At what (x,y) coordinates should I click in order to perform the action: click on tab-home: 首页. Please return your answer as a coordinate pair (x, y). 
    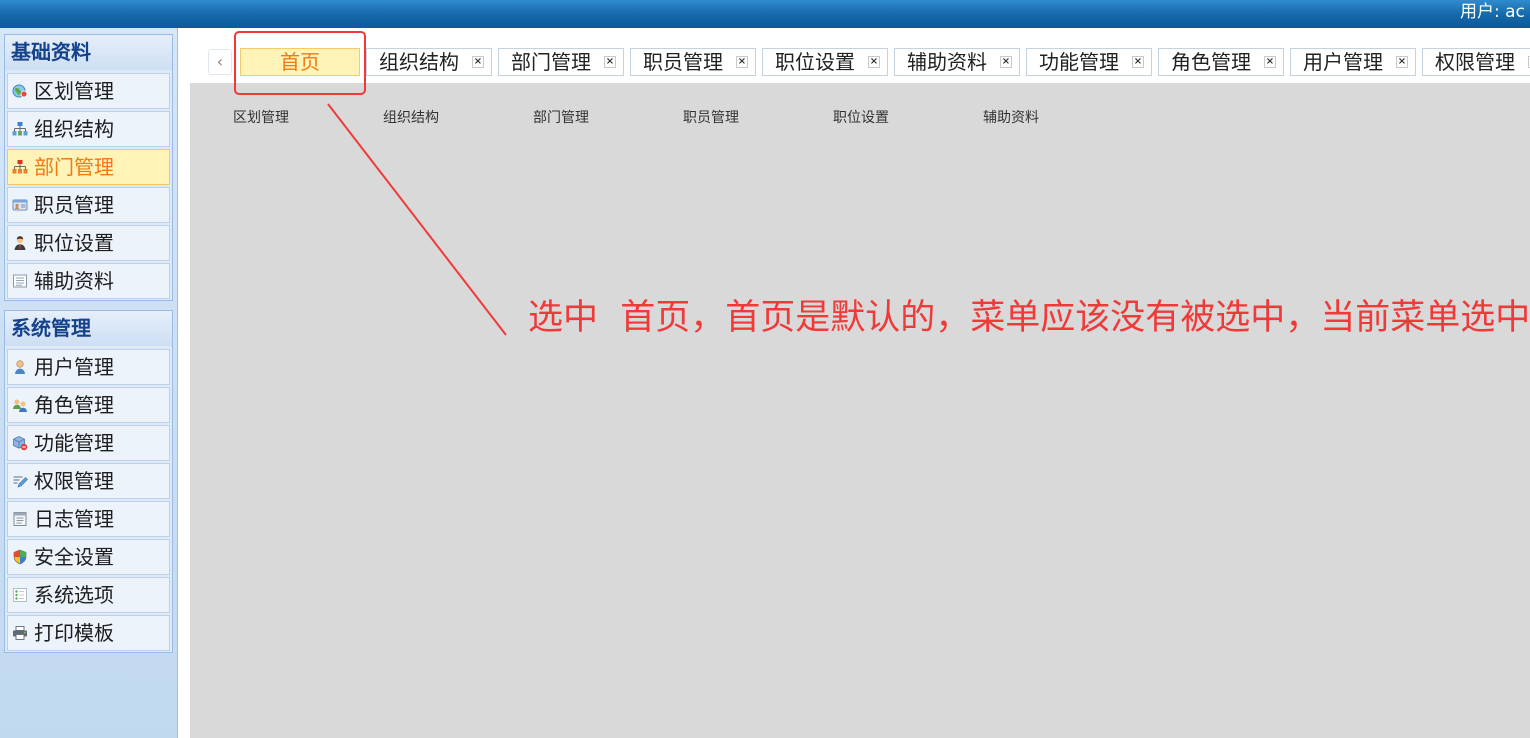
    Looking at the image, I should click on (300, 62).